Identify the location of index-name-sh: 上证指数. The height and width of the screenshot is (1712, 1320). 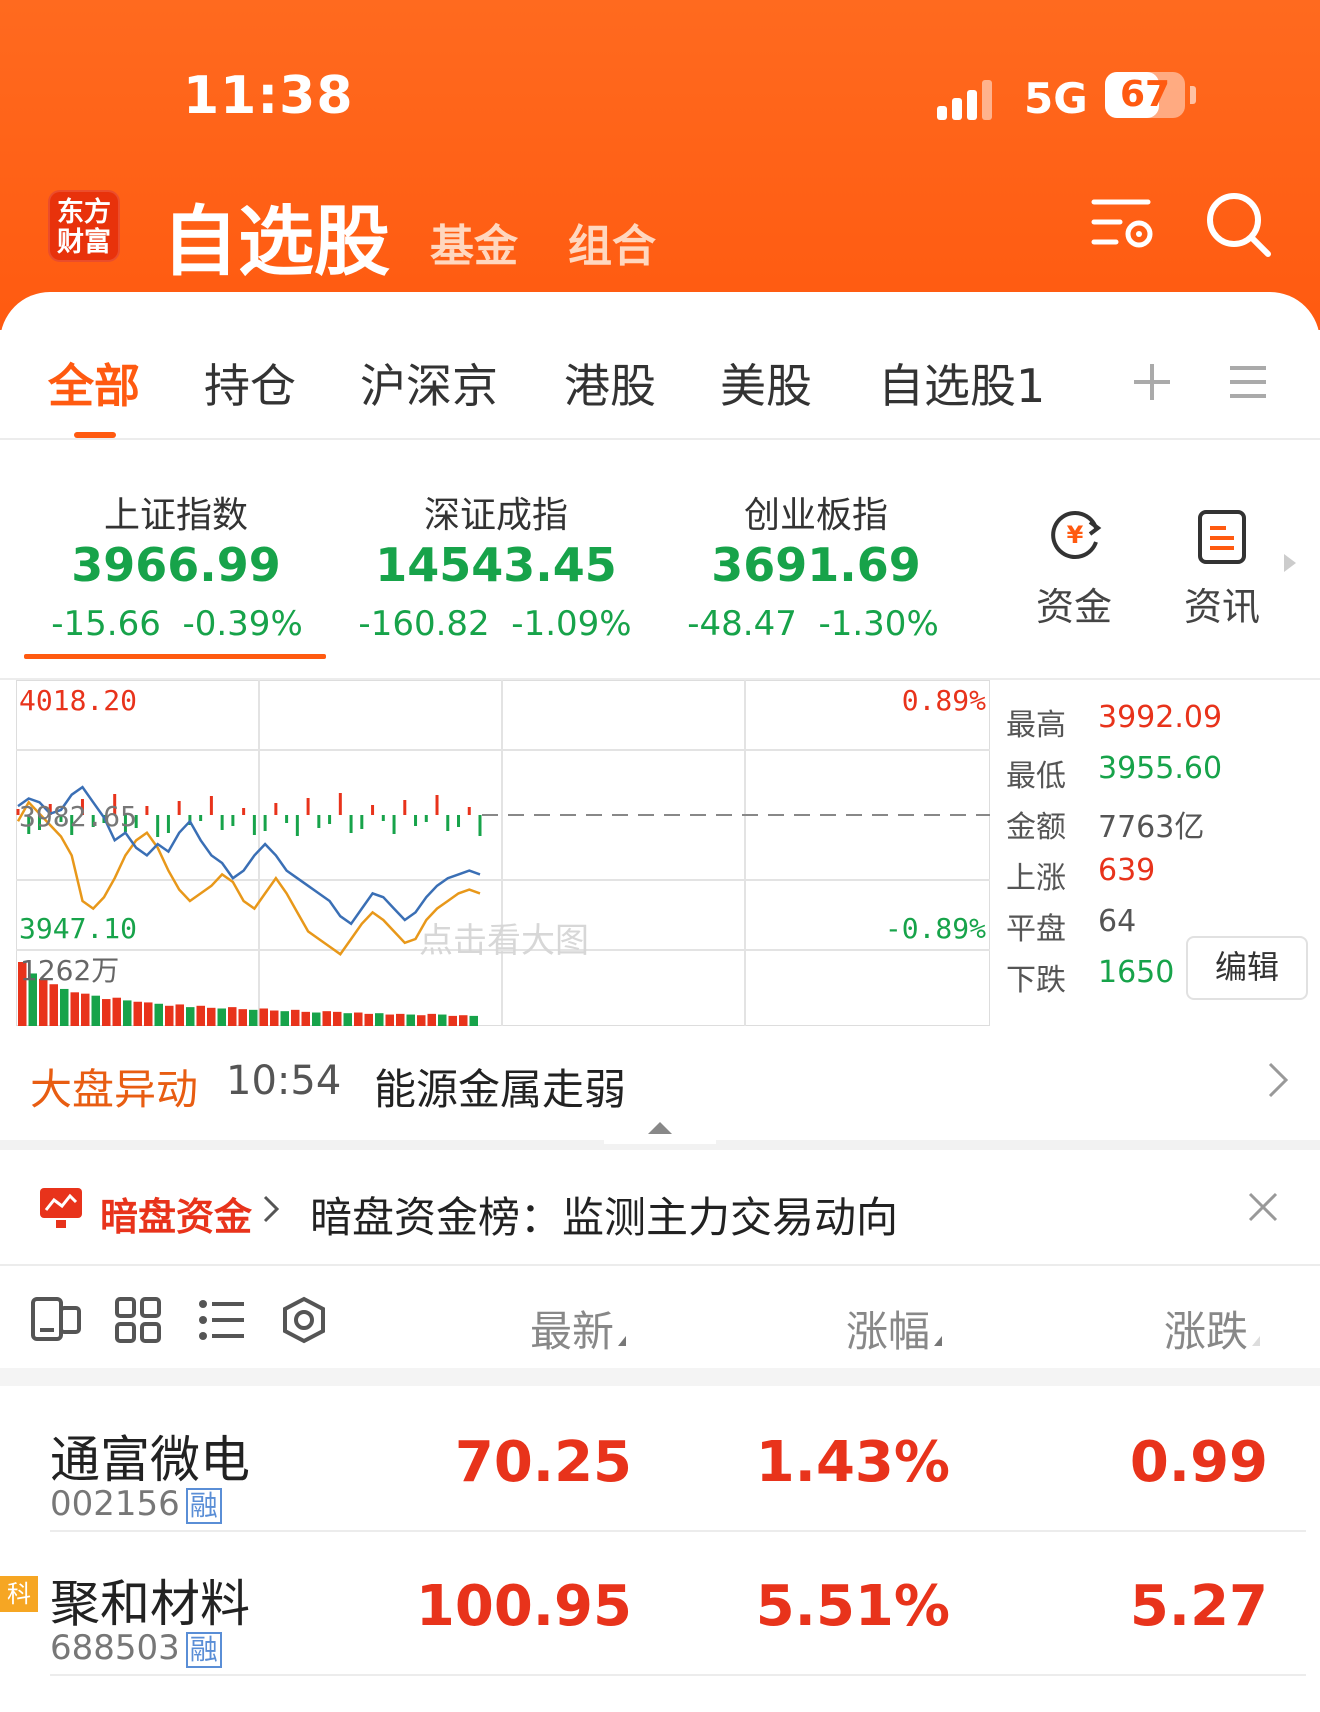
(176, 512).